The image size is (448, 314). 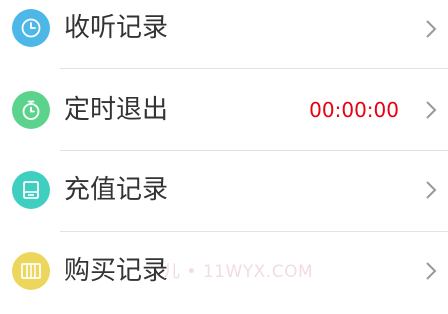 What do you see at coordinates (31, 190) in the screenshot?
I see `recharge-icon` at bounding box center [31, 190].